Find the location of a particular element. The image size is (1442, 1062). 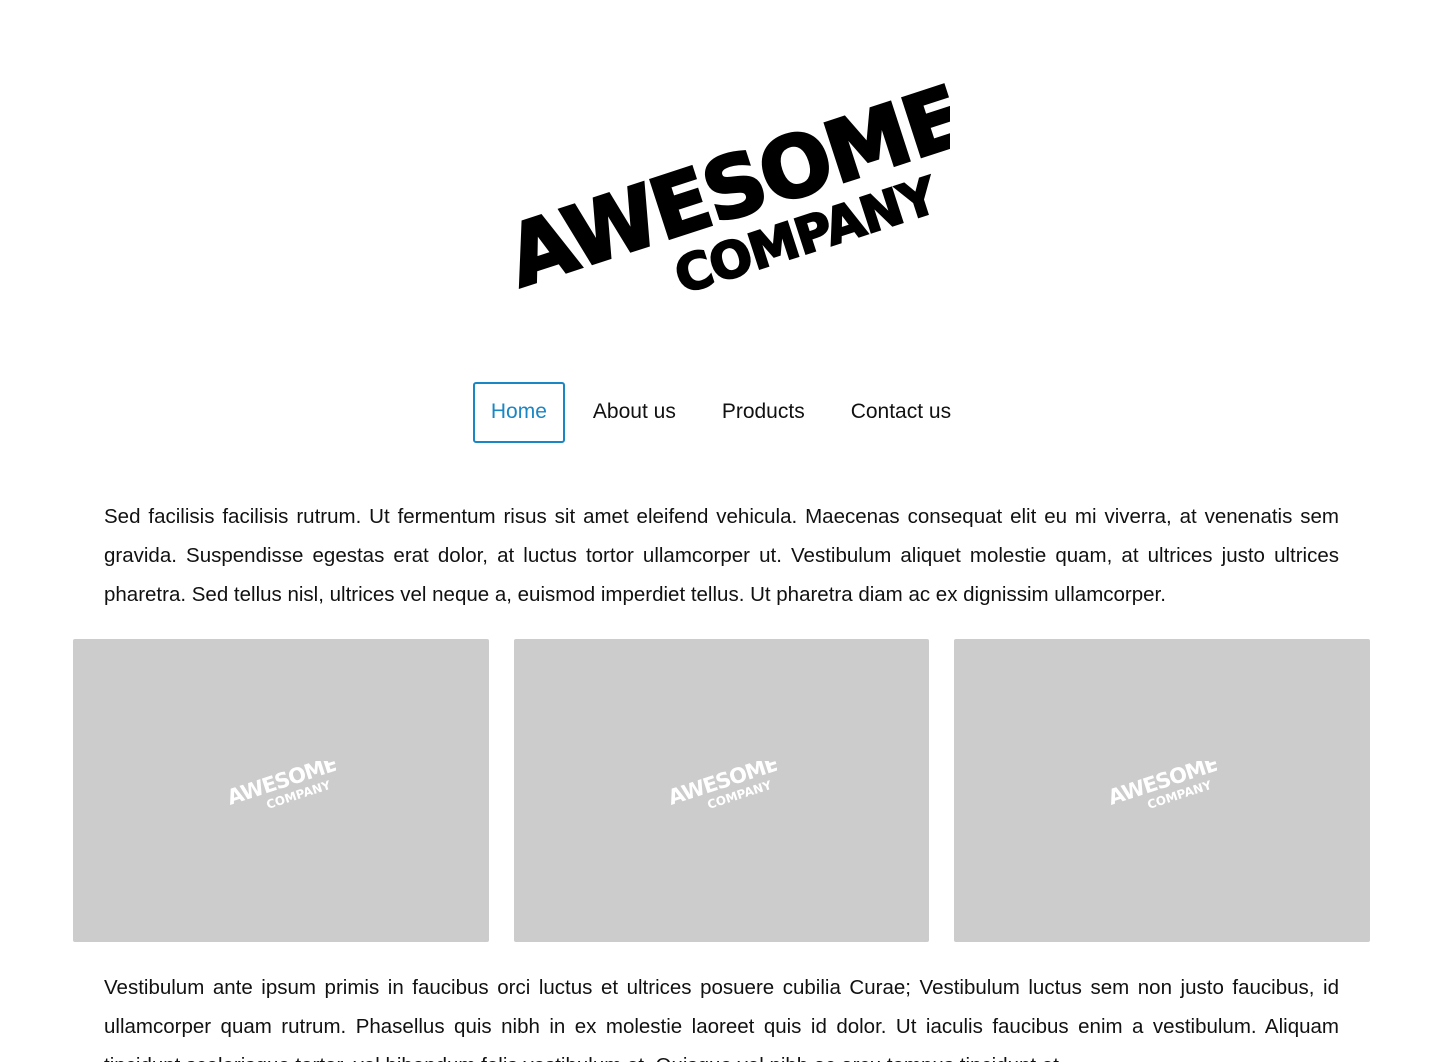

gallery-image-3: AWESOME COMPANY is located at coordinates (1162, 790).